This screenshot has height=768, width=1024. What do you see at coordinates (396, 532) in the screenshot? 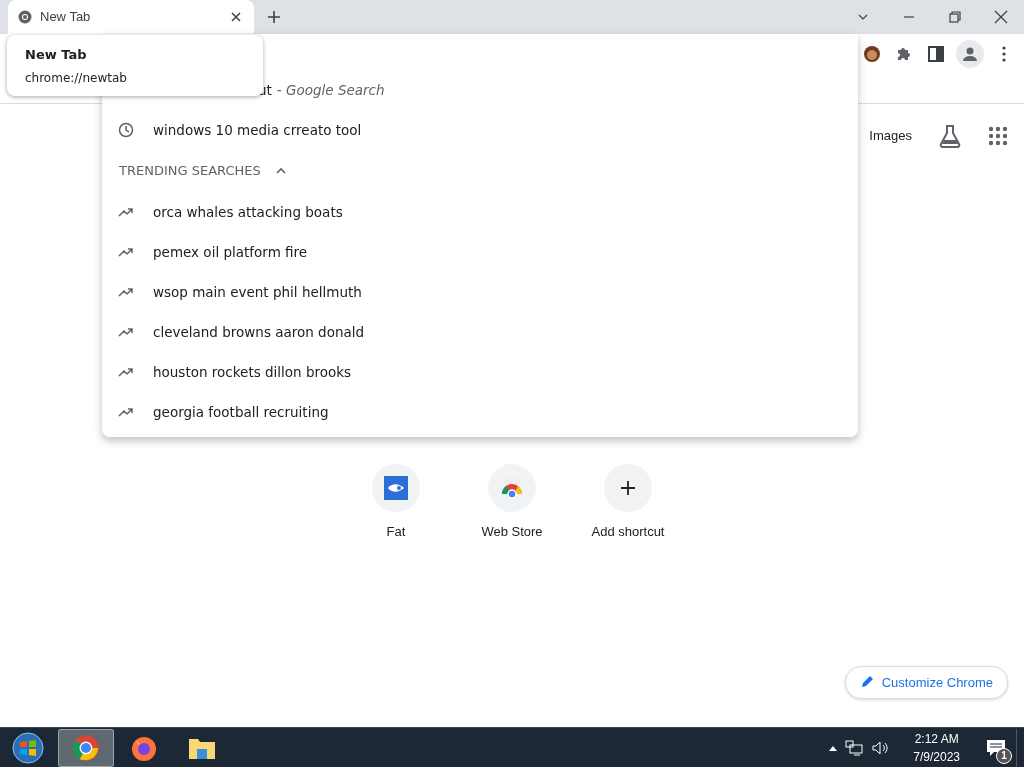
I see `shortcut-label: Fat` at bounding box center [396, 532].